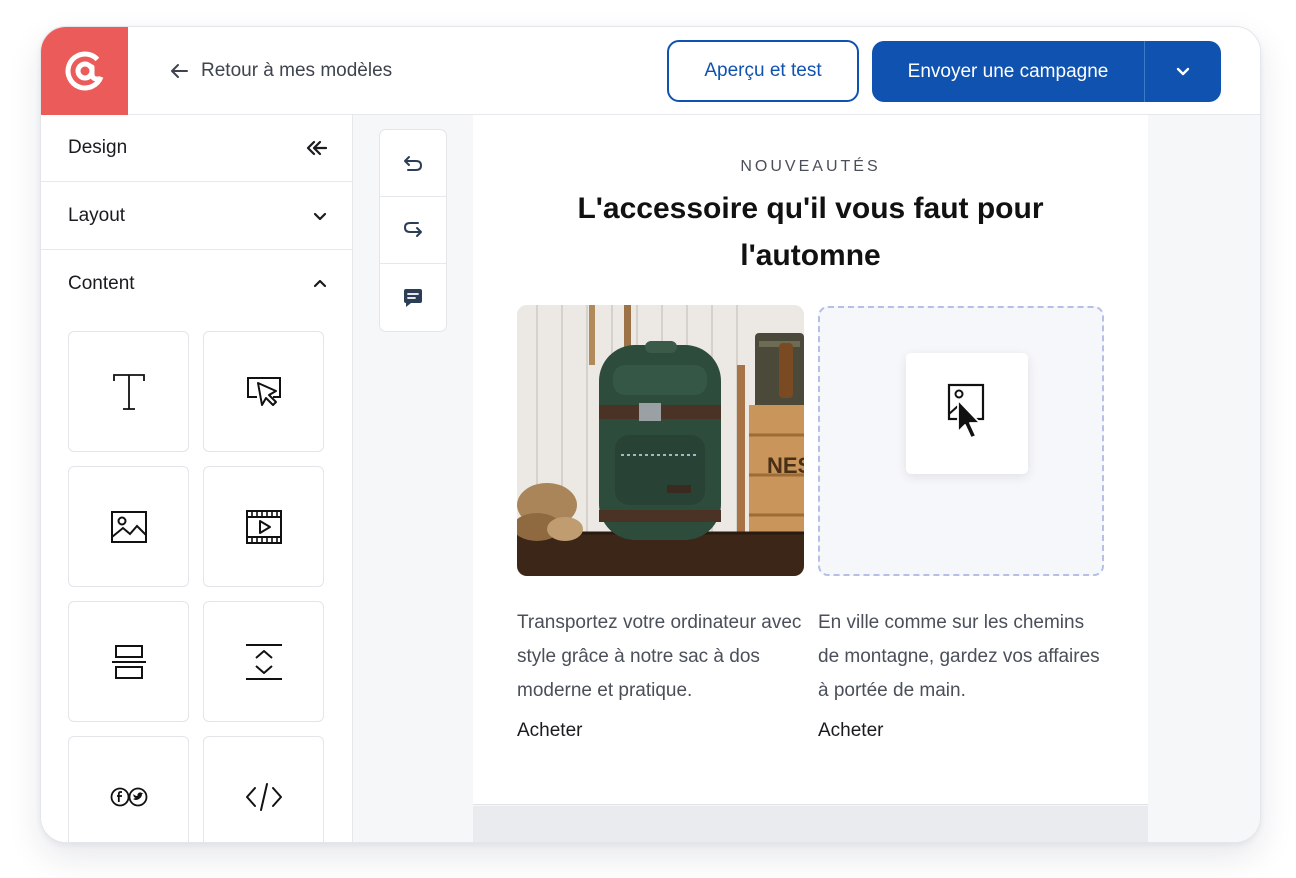  What do you see at coordinates (785, 465) in the screenshot?
I see `crate-stencil-text: NES` at bounding box center [785, 465].